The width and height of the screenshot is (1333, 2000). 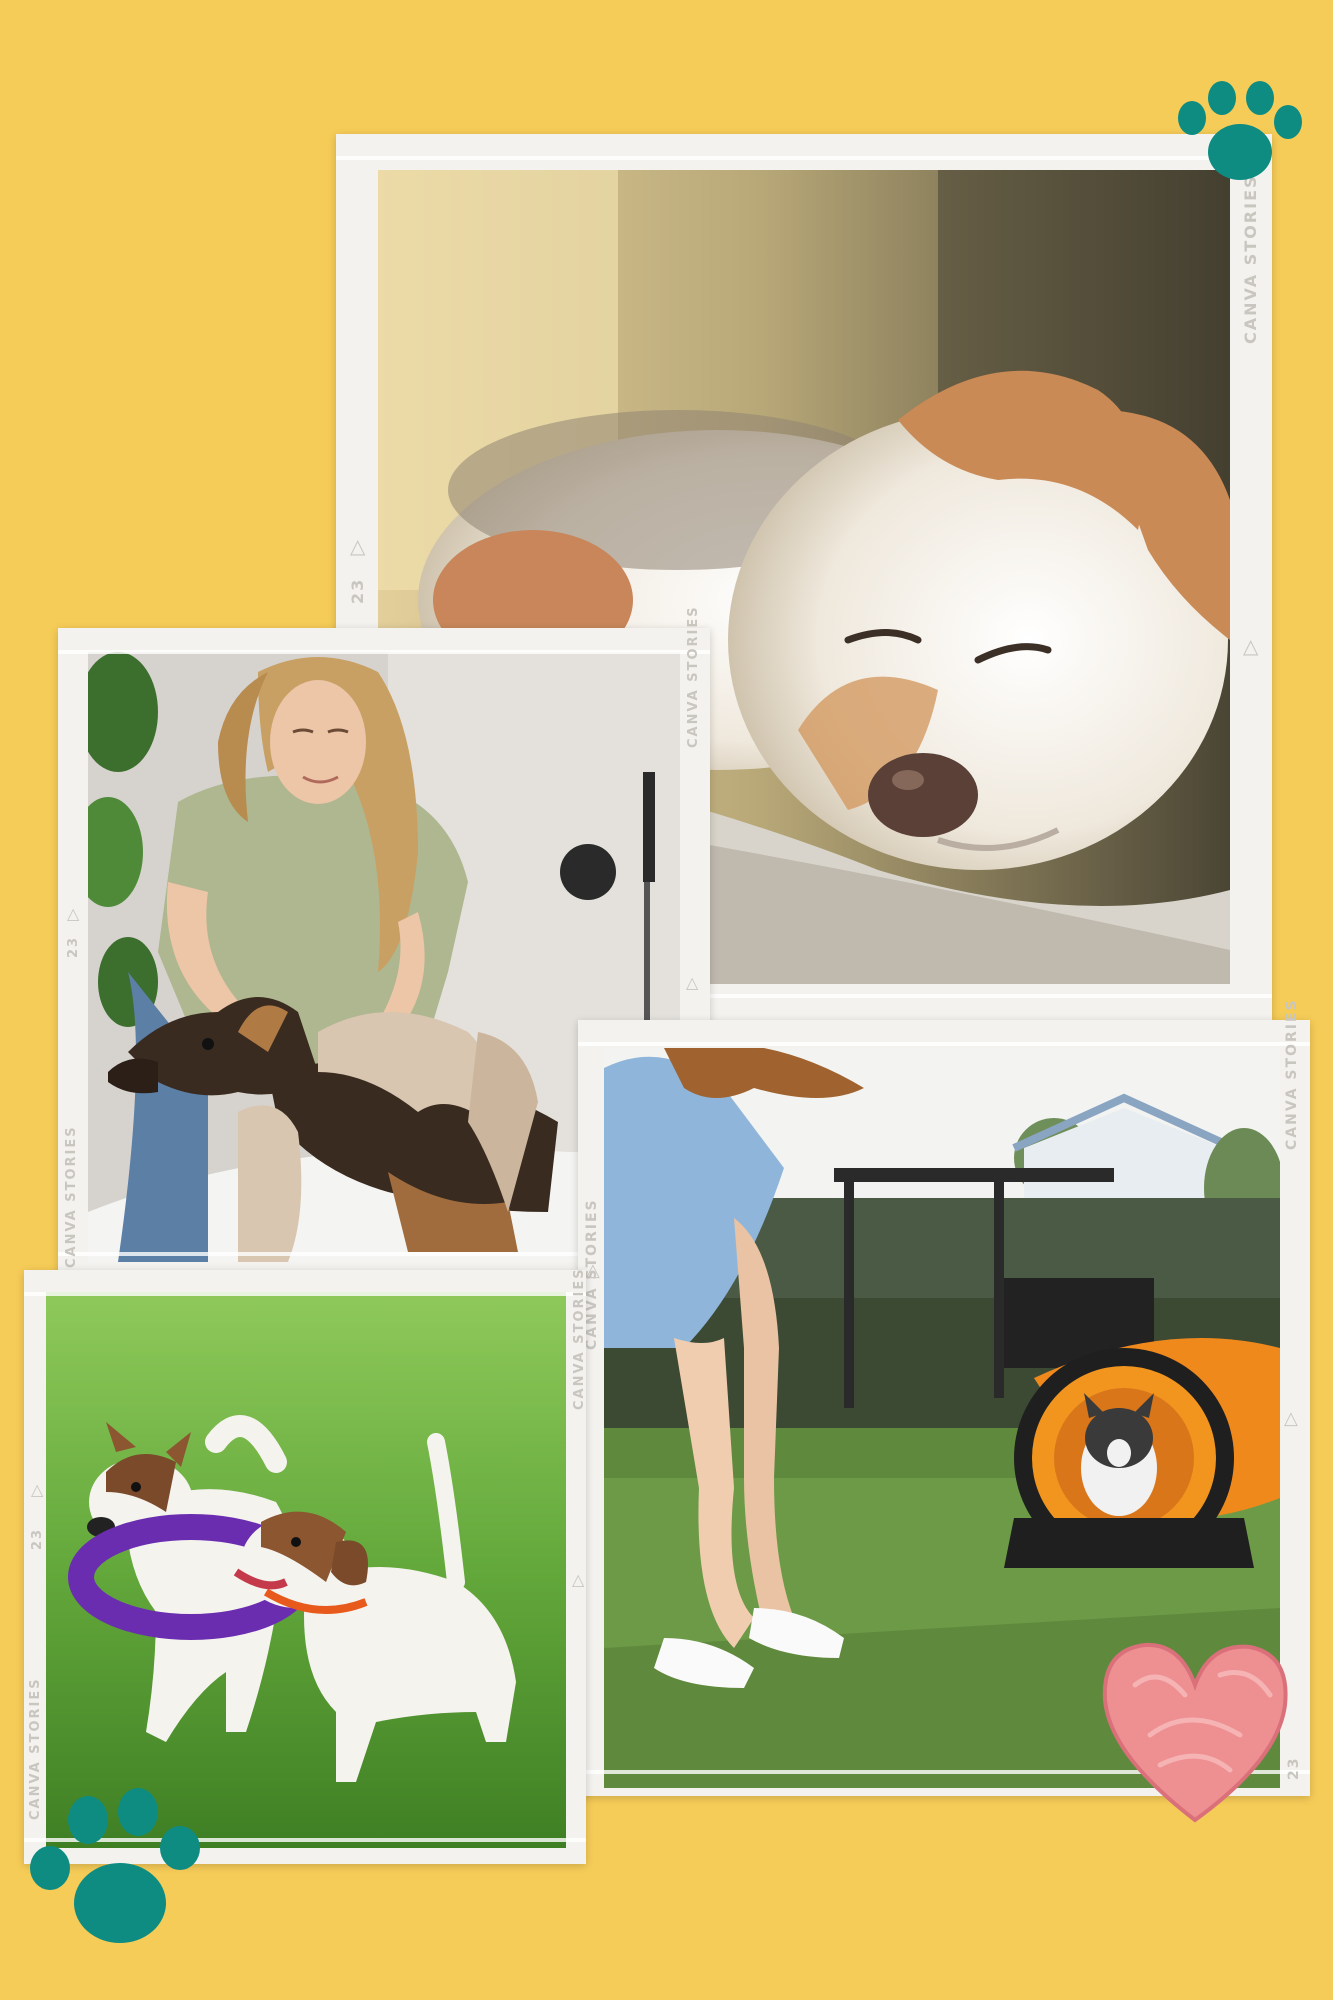 I want to click on photo-frame-terriers: CANVA STORIES CANVA STORIES 23 △ △, so click(x=305, y=1565).